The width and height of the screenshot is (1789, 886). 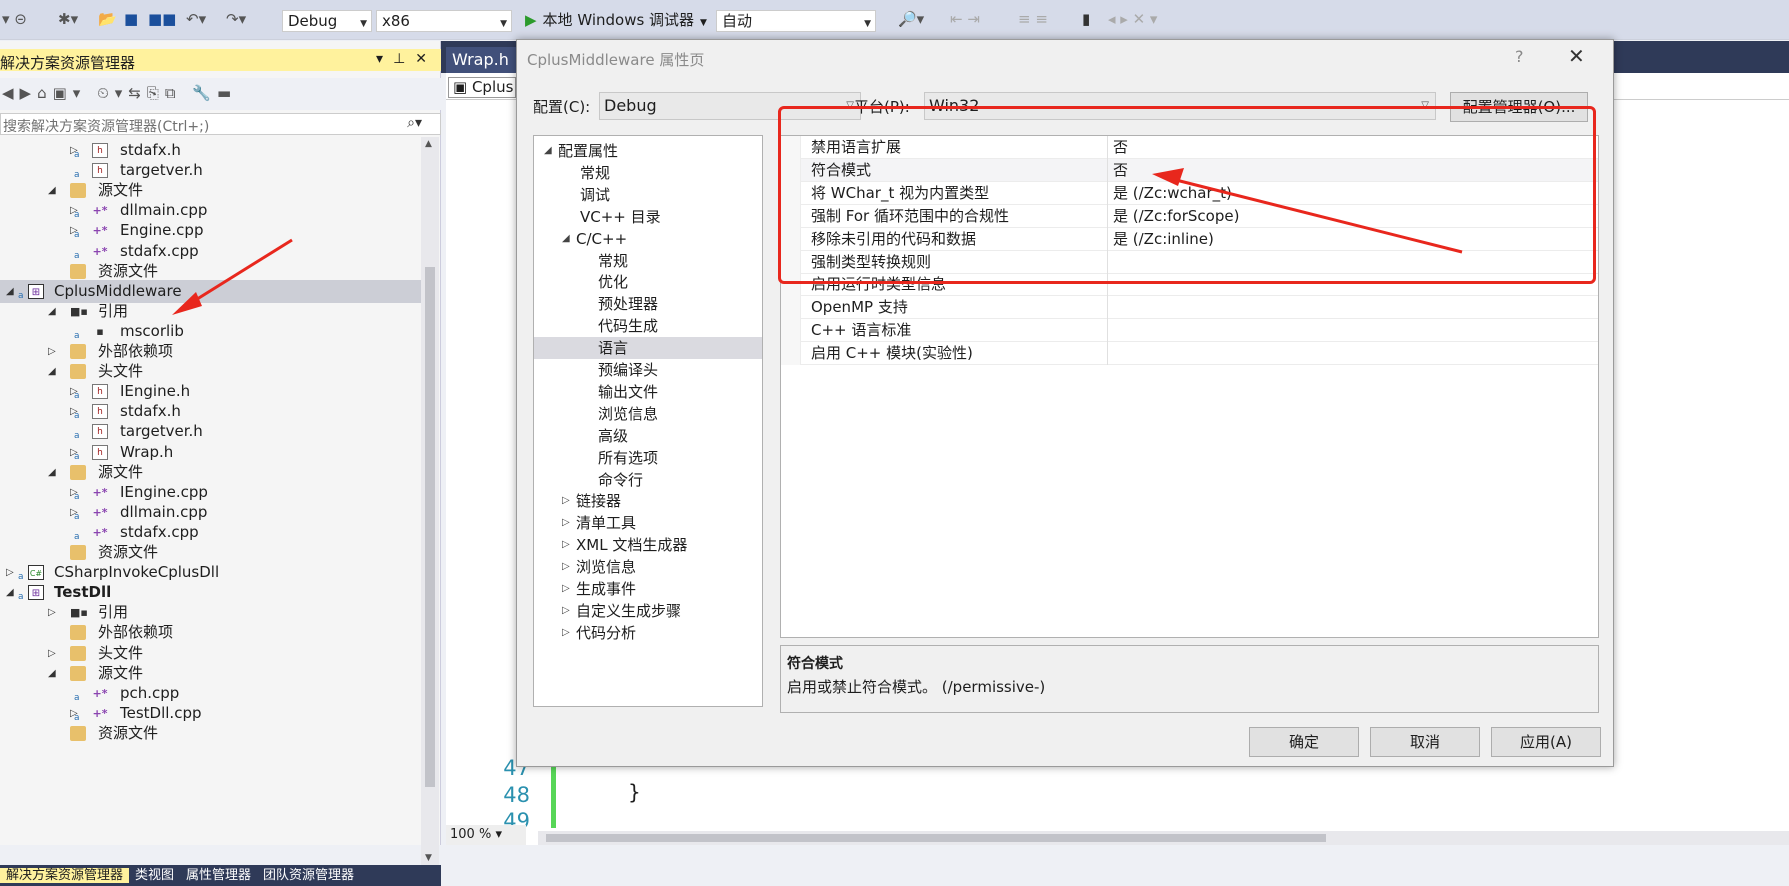 What do you see at coordinates (796, 21) in the screenshot?
I see `debug-mode-select: 自动 ▼` at bounding box center [796, 21].